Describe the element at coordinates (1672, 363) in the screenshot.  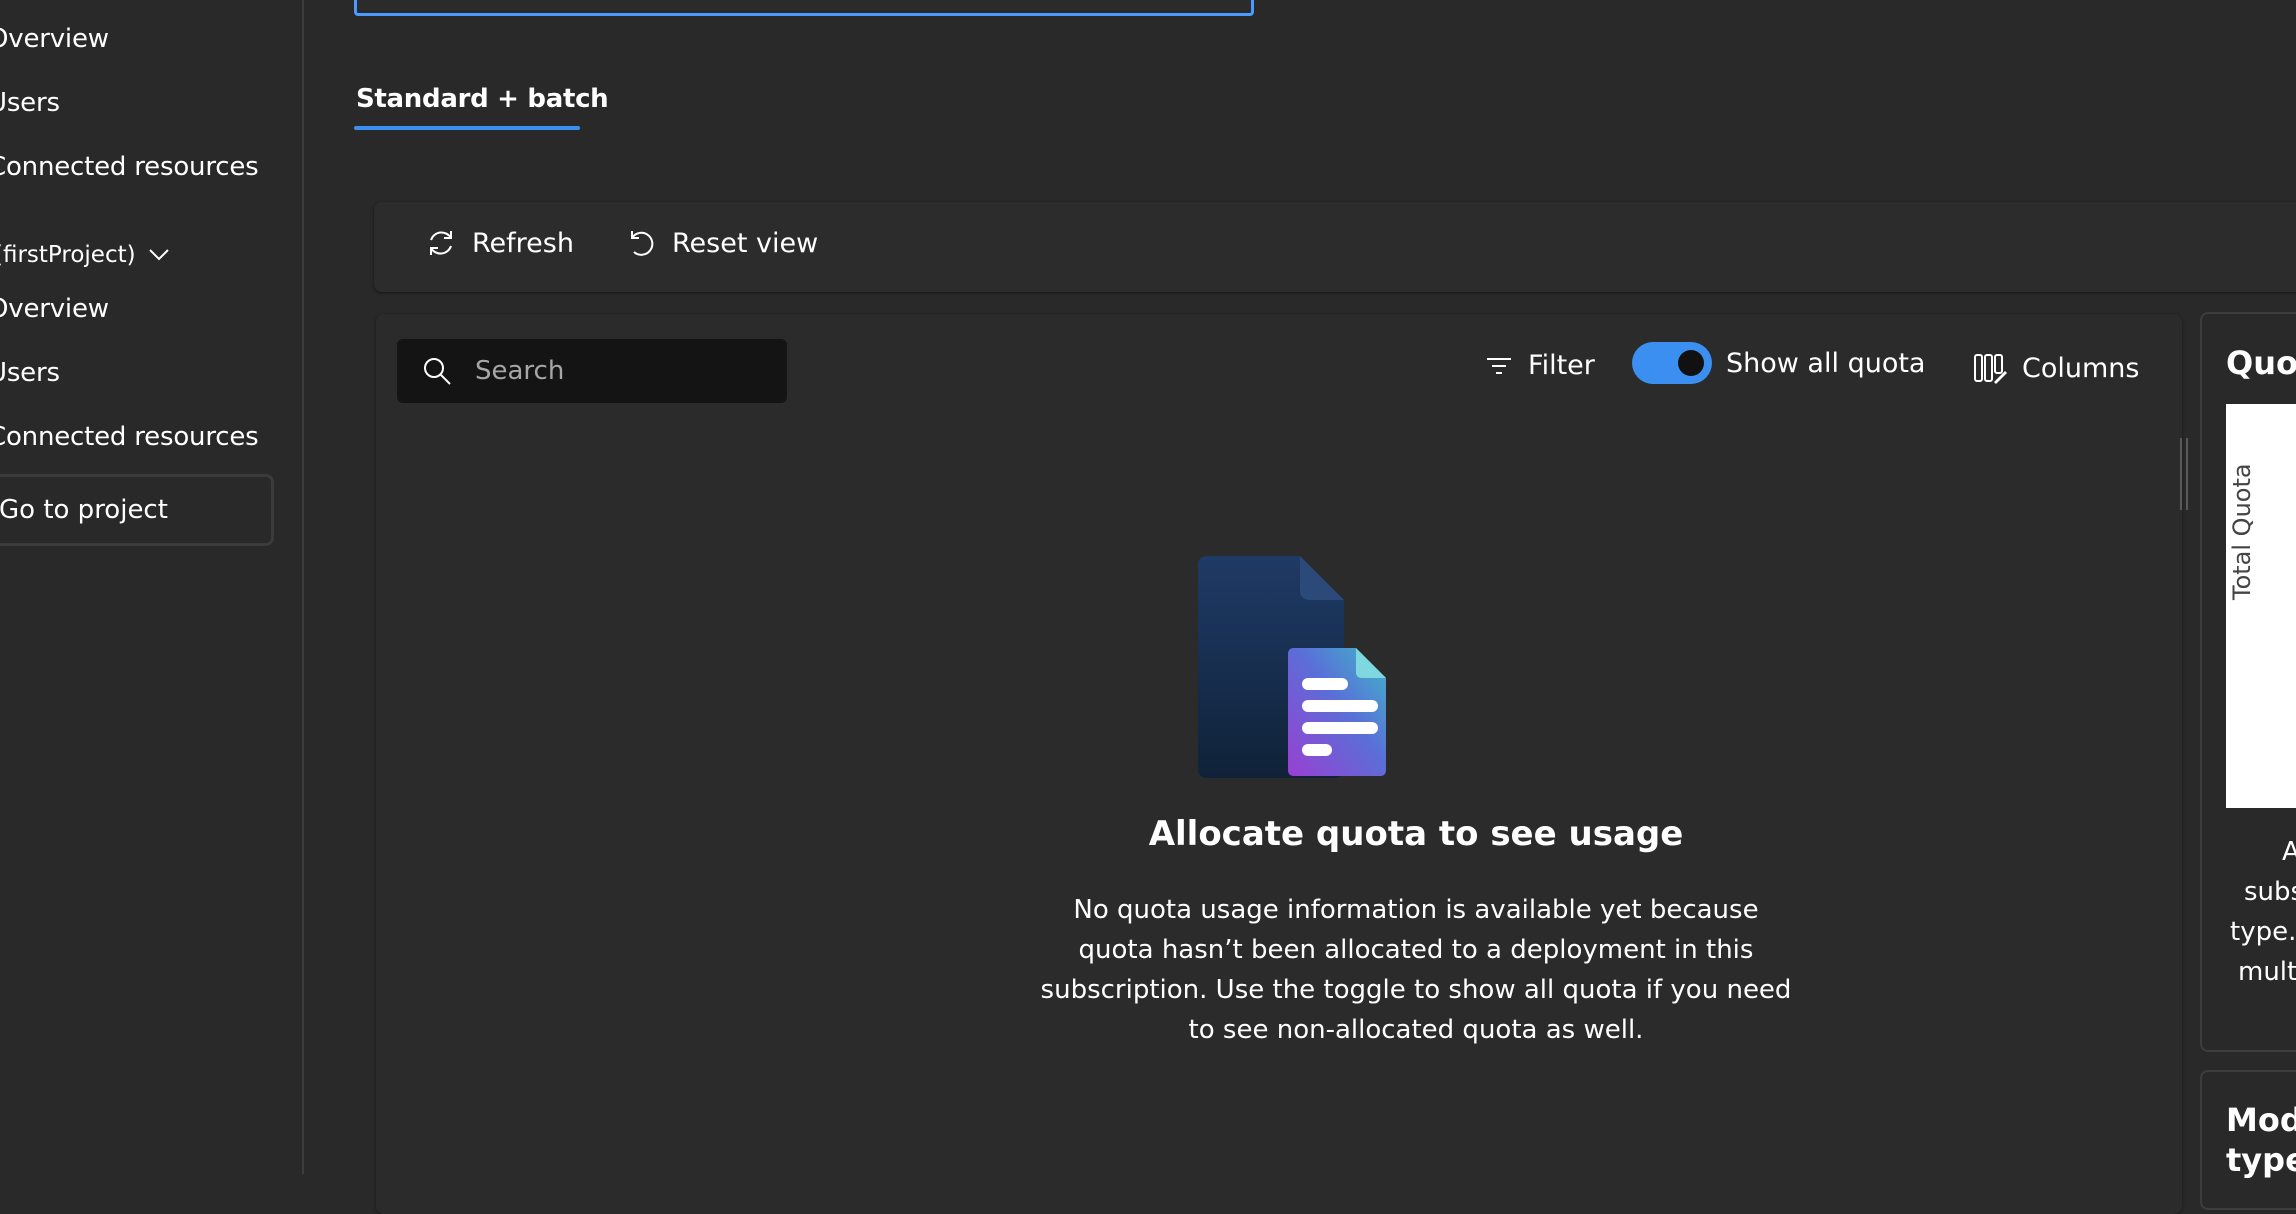
I see `toggle-switch` at that location.